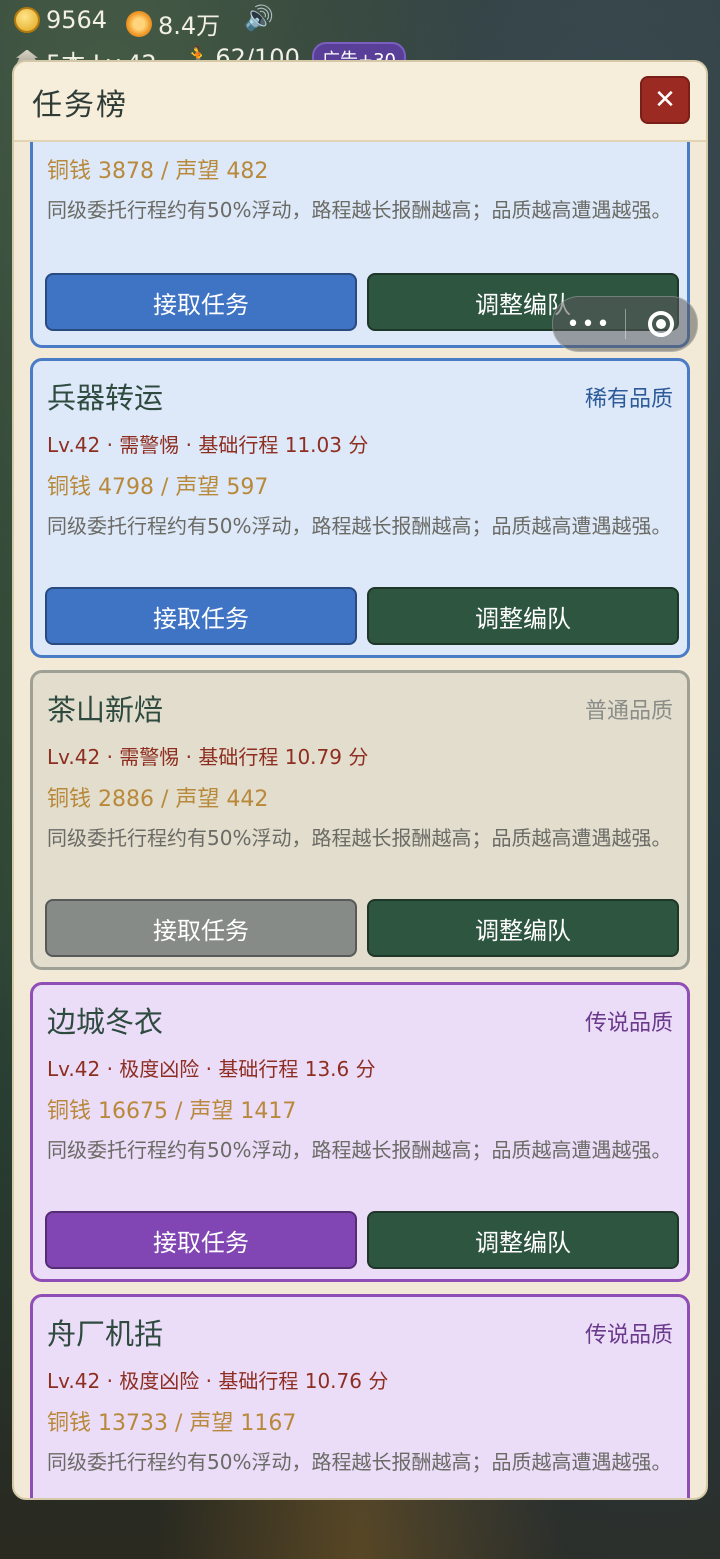  Describe the element at coordinates (218, 1381) in the screenshot. I see `quest-meta: Lv.42 · 极度凶险 · 基础行程 10.76 分` at that location.